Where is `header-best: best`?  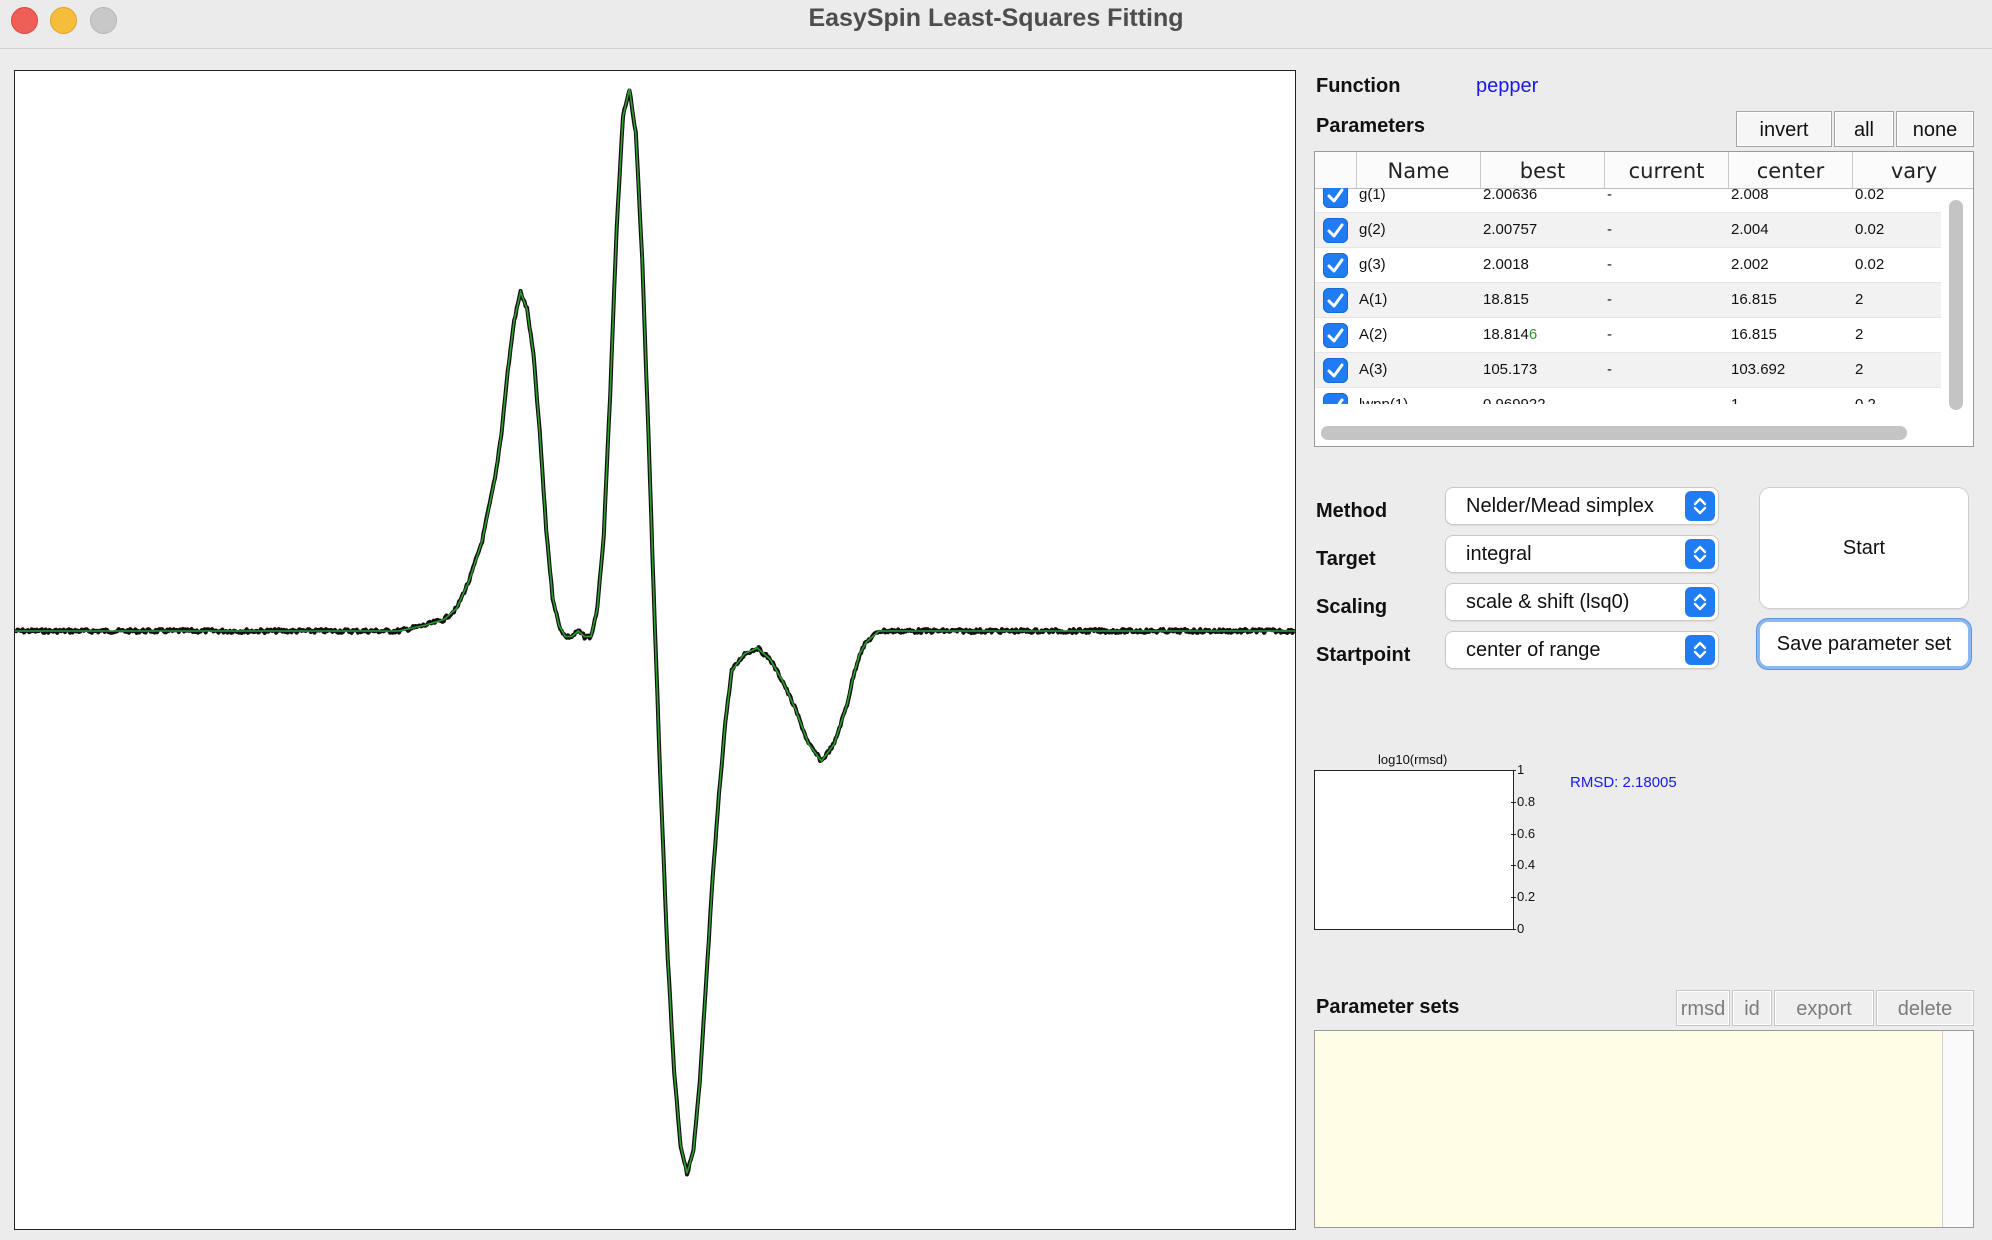
header-best: best is located at coordinates (1543, 170).